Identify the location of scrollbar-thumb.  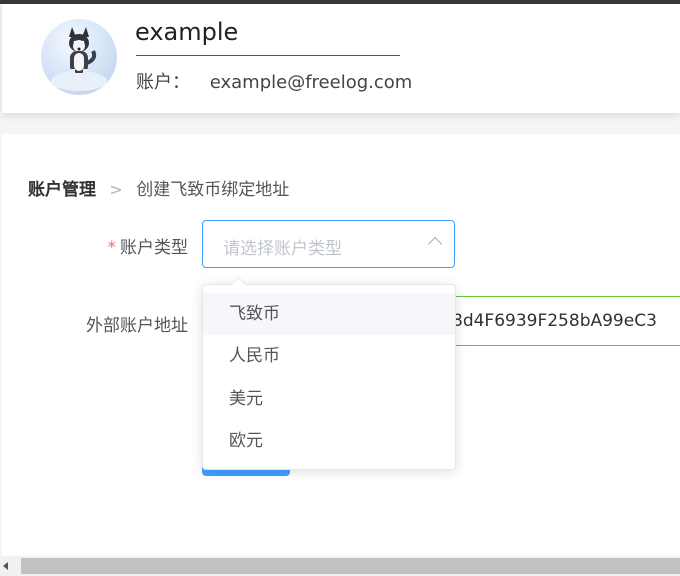
(350, 566).